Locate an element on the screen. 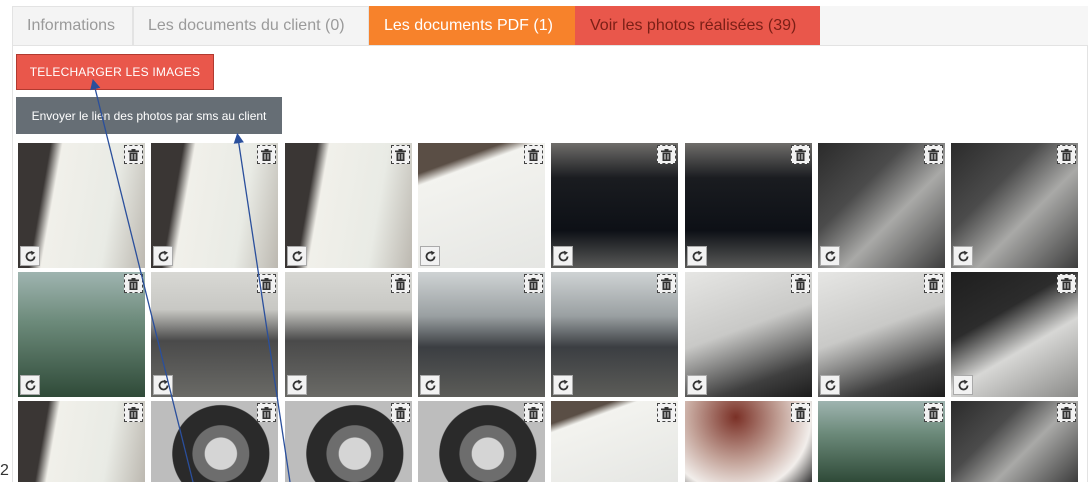  tab-informations: Informations is located at coordinates (72, 25).